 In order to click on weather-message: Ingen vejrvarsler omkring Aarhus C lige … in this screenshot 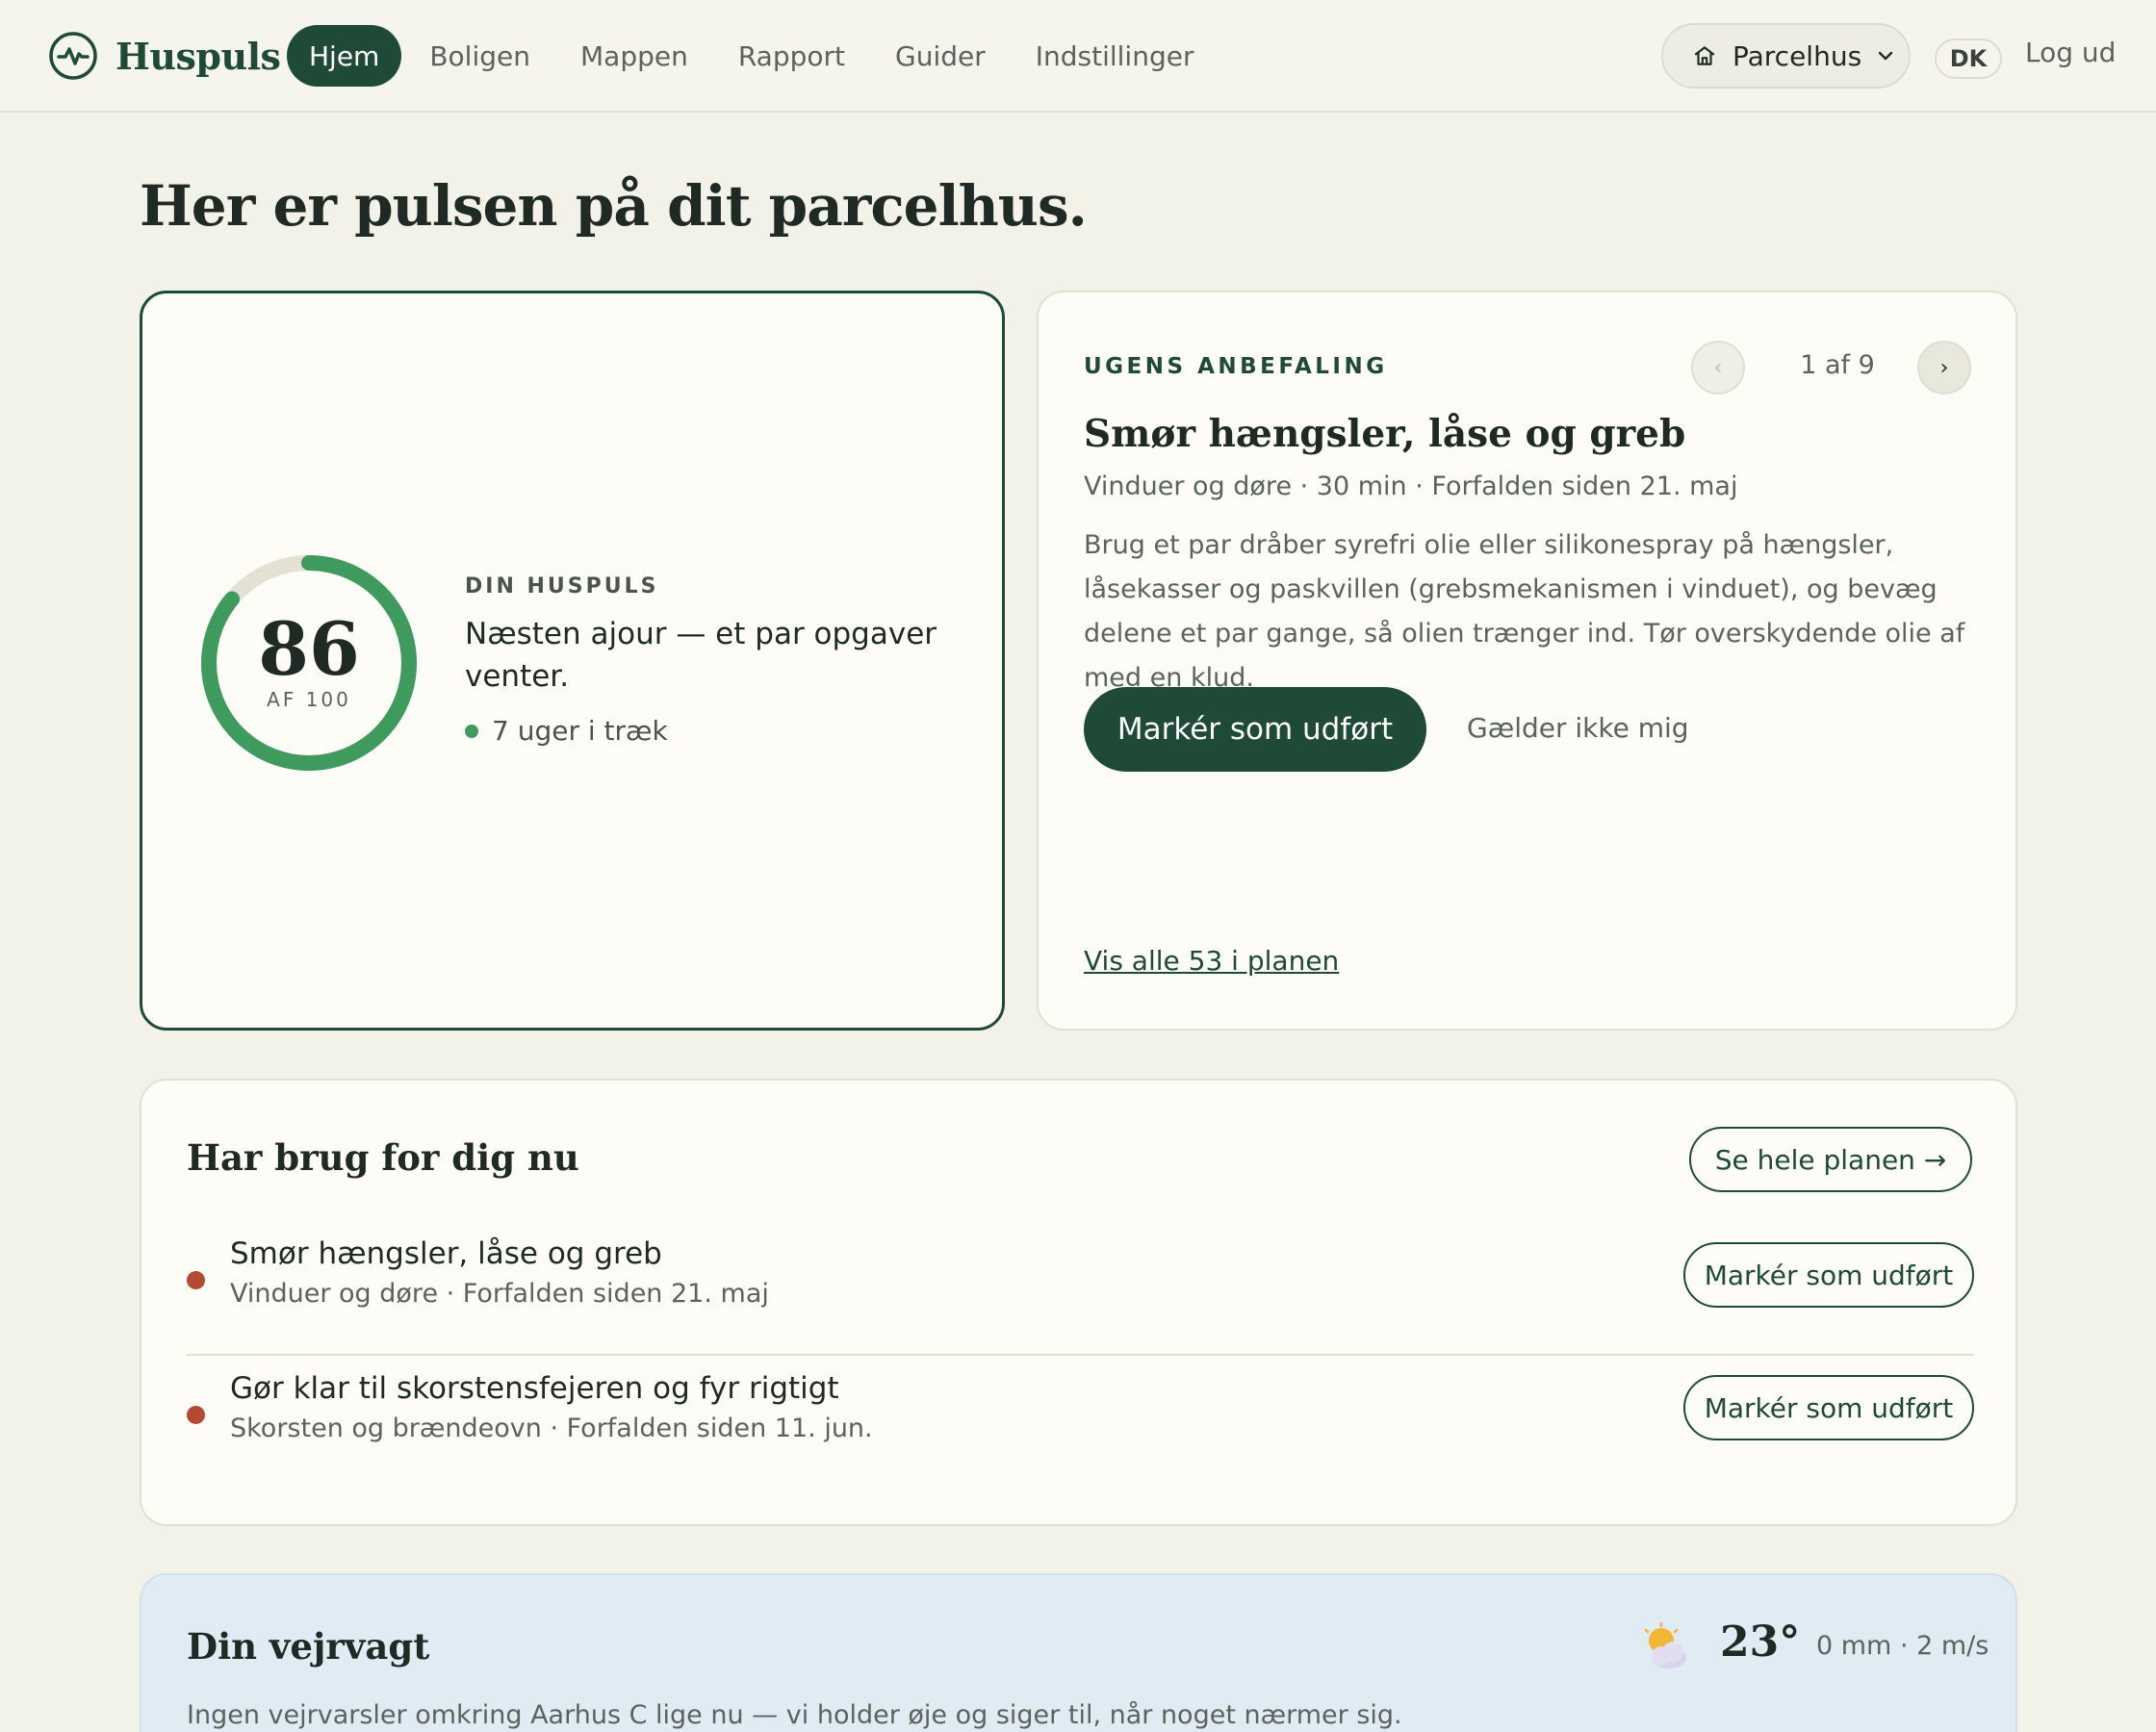, I will do `click(794, 1715)`.